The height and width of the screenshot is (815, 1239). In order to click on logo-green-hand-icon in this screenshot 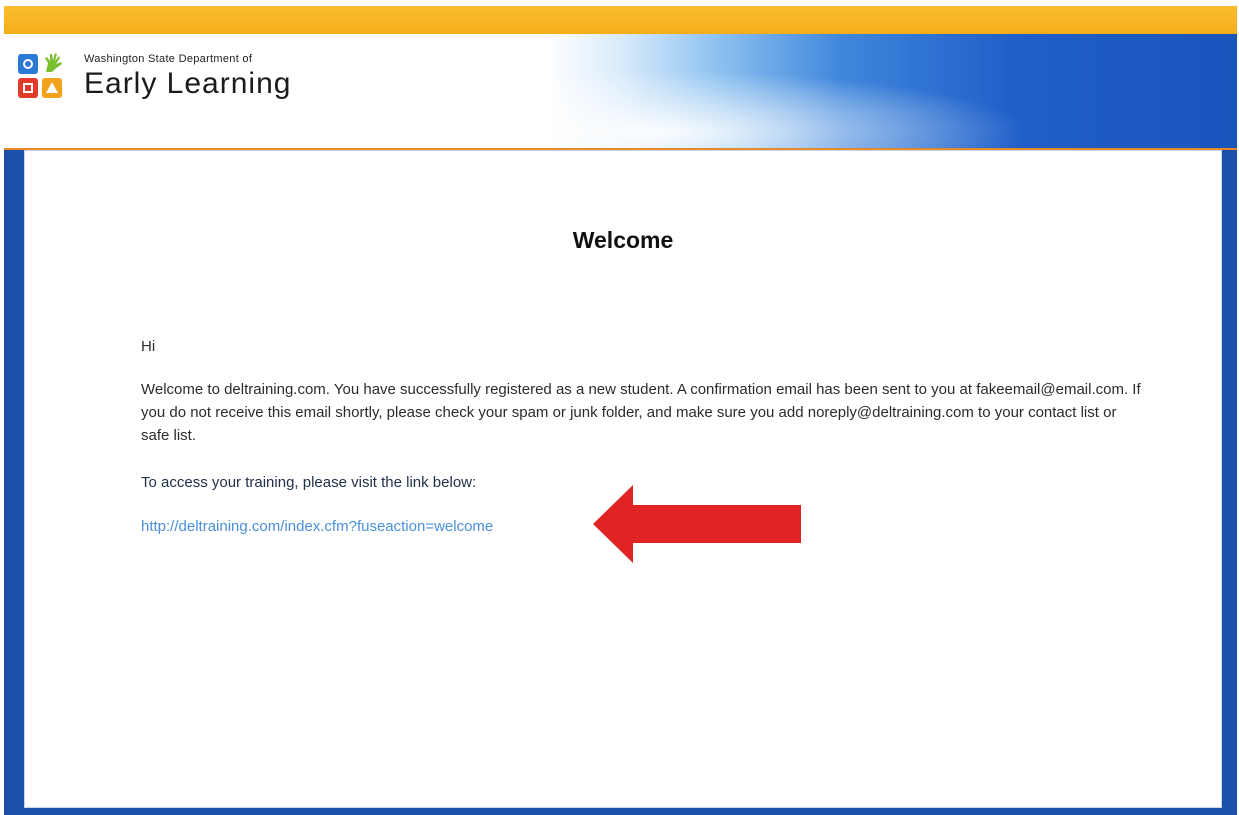, I will do `click(52, 62)`.